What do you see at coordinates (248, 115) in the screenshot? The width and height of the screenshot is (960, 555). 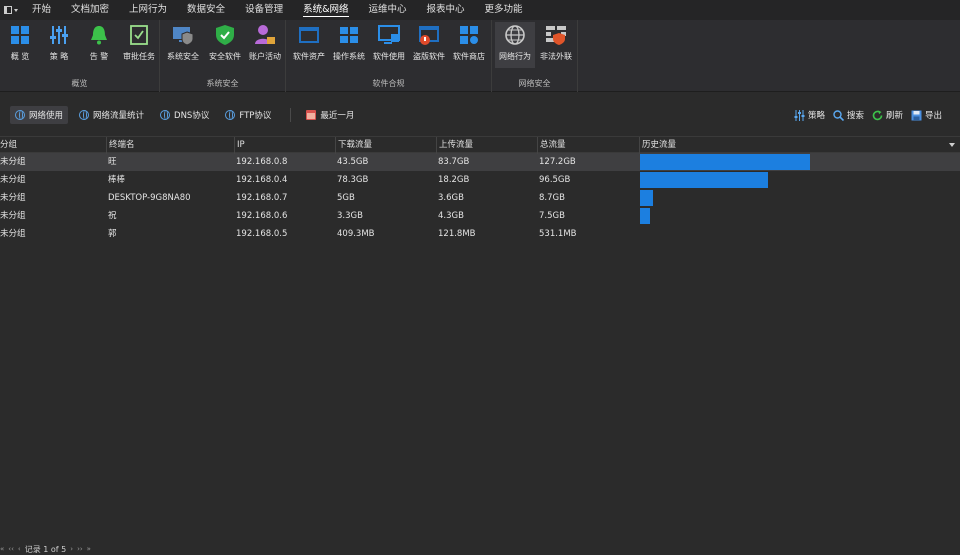 I see `tab-ftp-protocol: FTP协议` at bounding box center [248, 115].